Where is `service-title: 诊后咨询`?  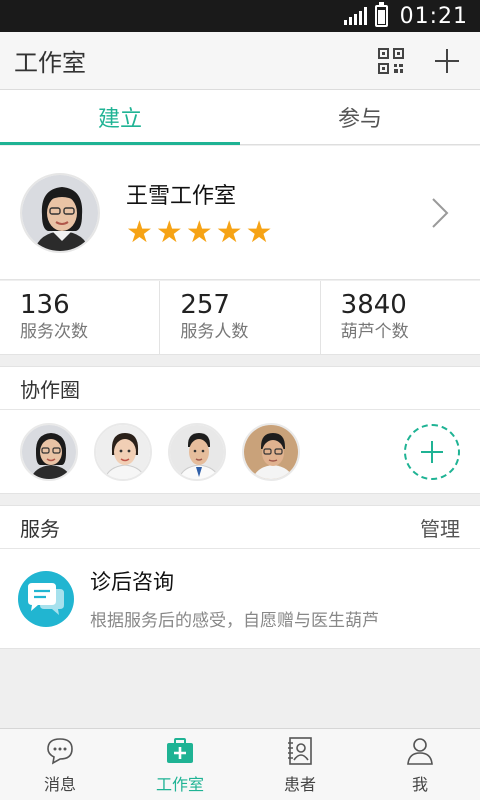
service-title: 诊后咨询 is located at coordinates (132, 582).